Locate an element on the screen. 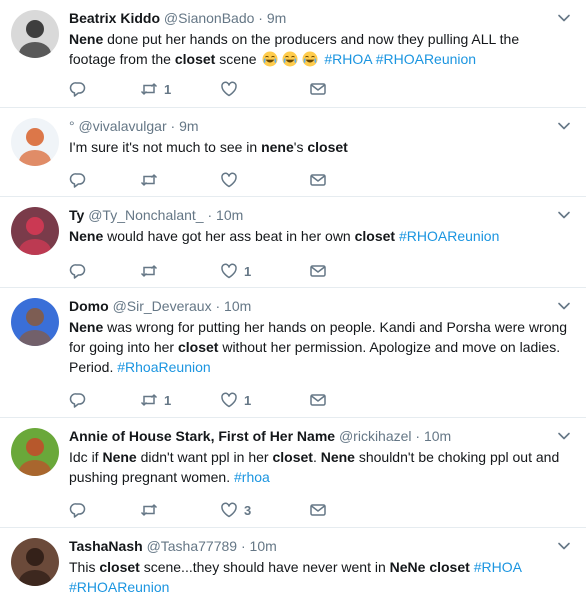  hashtag-link: #rhoa is located at coordinates (252, 477).